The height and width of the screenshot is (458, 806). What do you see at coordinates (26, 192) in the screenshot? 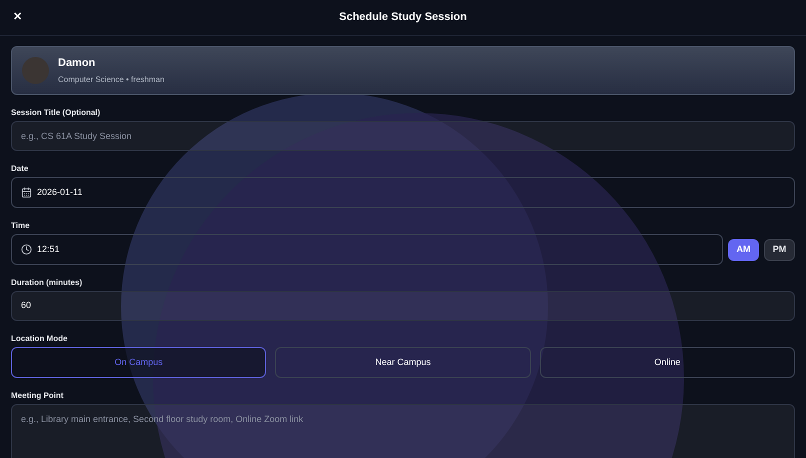
I see `calendar-icon` at bounding box center [26, 192].